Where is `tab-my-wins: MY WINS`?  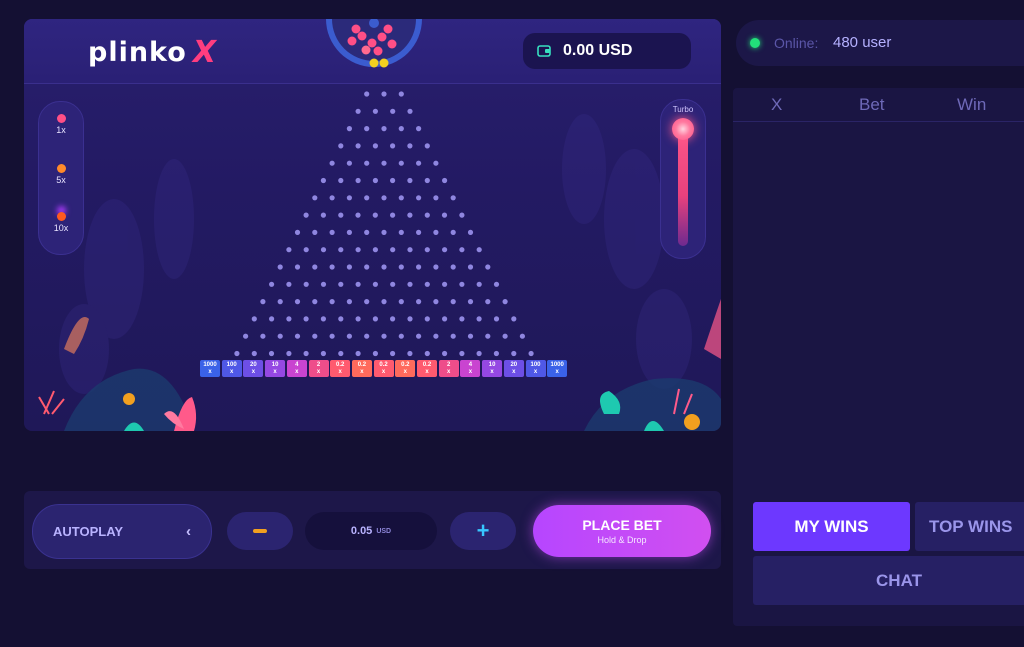 tab-my-wins: MY WINS is located at coordinates (831, 526).